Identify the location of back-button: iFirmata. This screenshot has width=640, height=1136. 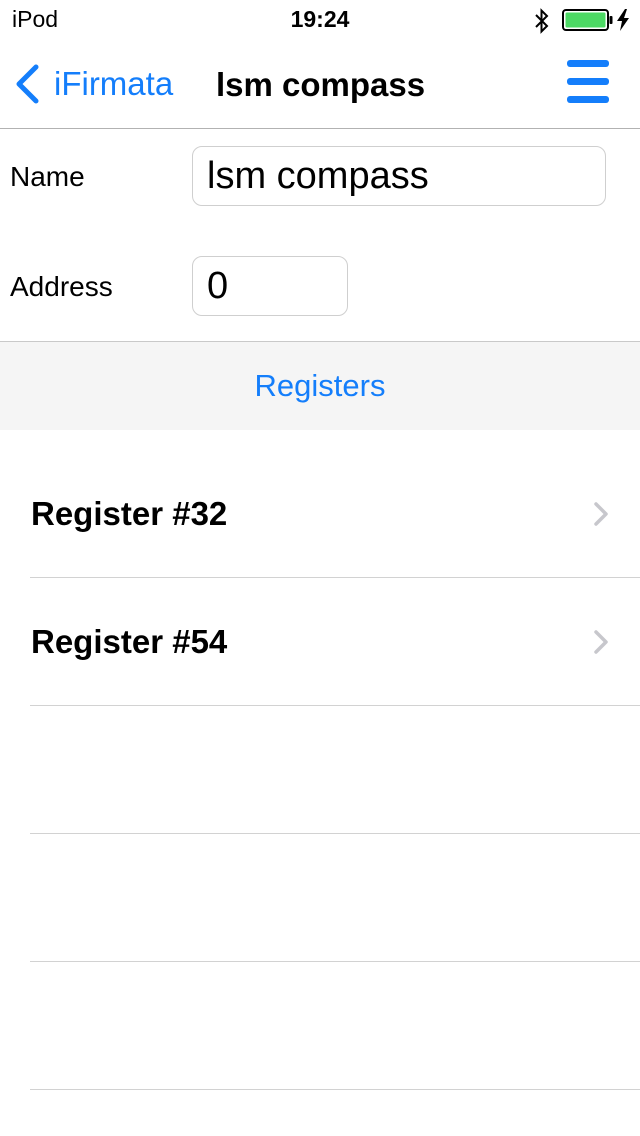
(93, 84).